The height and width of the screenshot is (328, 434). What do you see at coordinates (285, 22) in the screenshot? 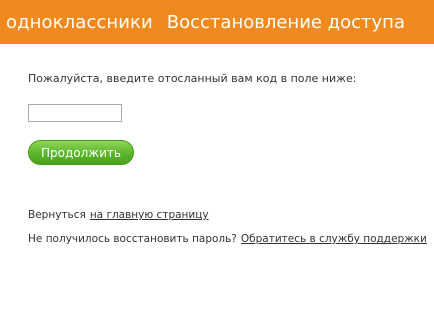
I see `page-title: Восстановление доступа` at bounding box center [285, 22].